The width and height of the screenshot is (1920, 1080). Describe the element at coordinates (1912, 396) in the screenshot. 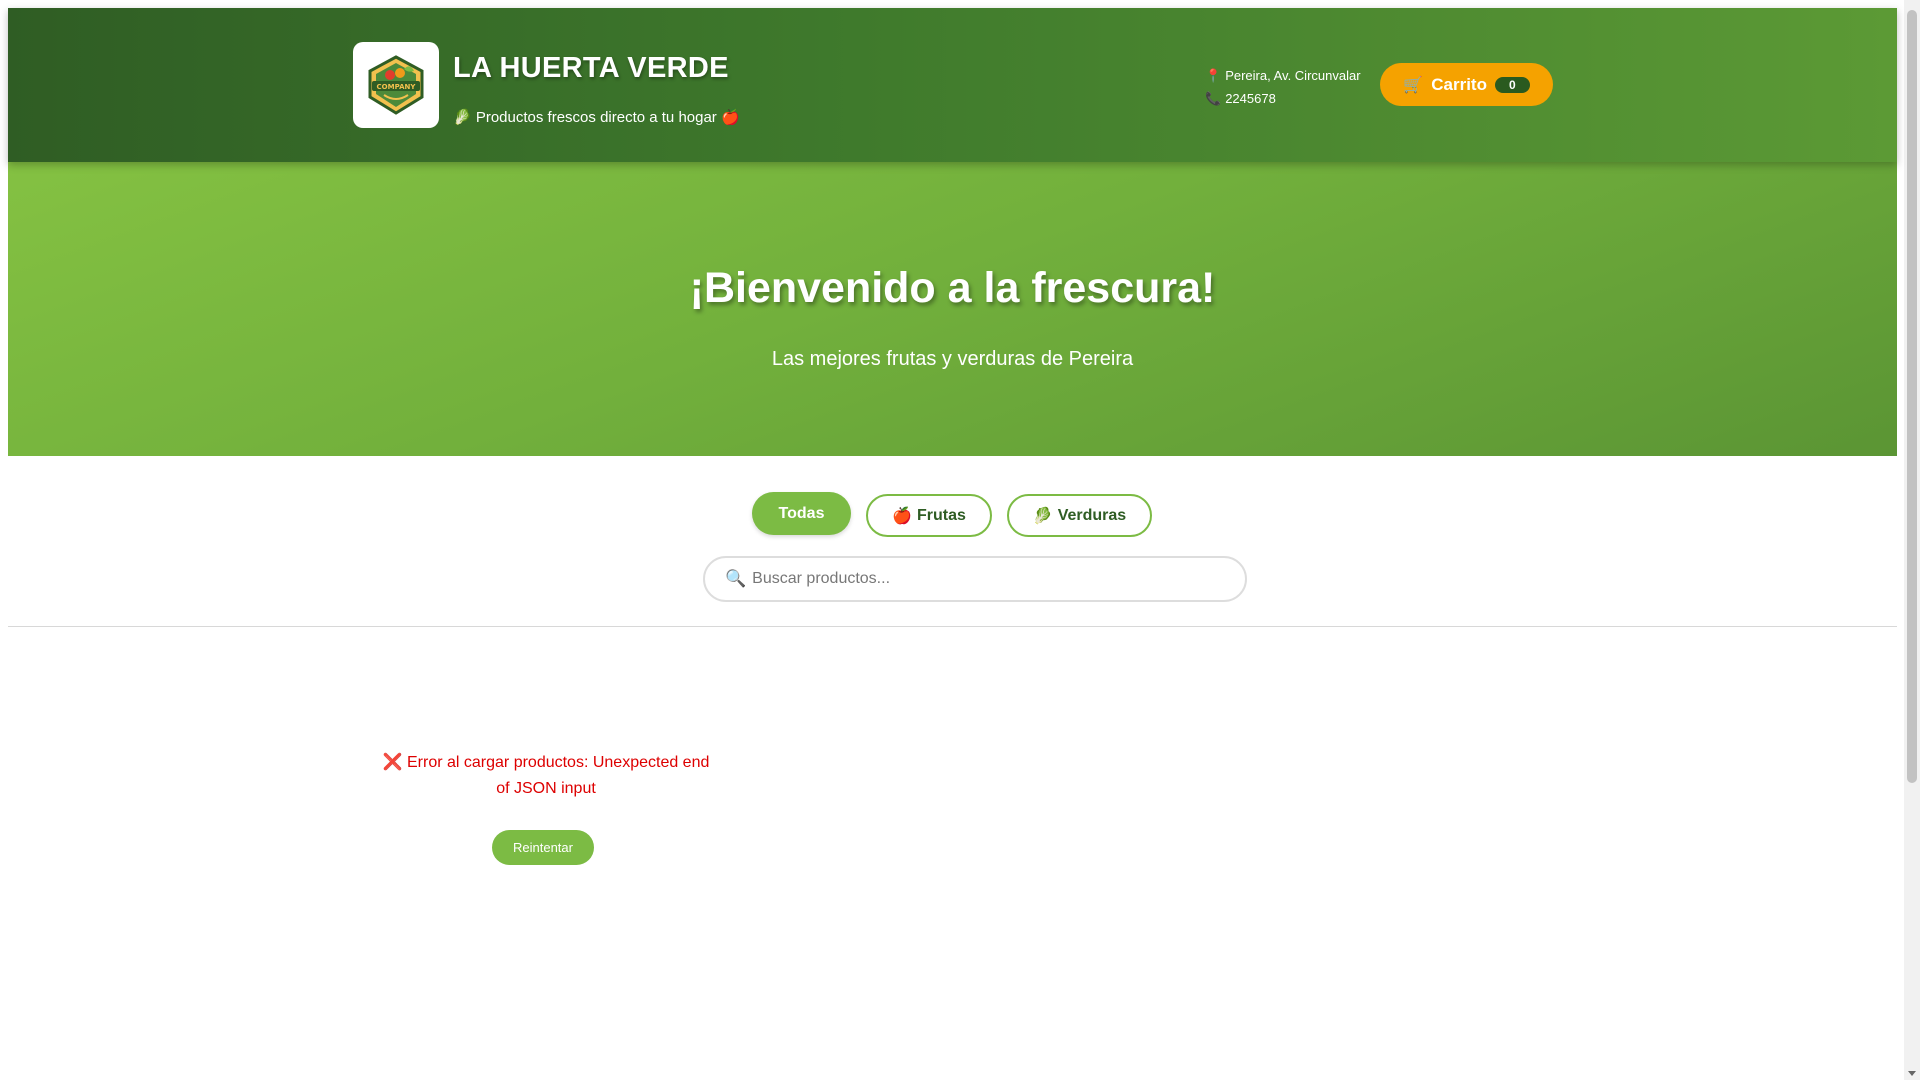

I see `scrollbar-thumb` at that location.